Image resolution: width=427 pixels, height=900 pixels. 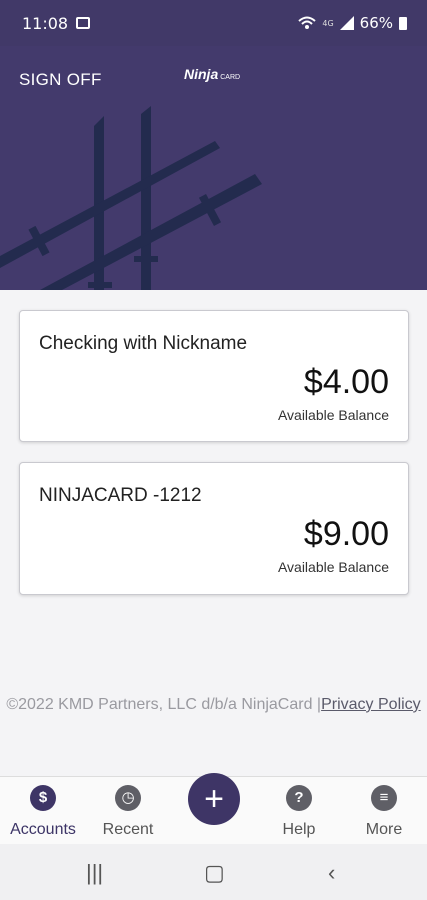 I want to click on tab-recent: ◷ Recent, so click(x=128, y=811).